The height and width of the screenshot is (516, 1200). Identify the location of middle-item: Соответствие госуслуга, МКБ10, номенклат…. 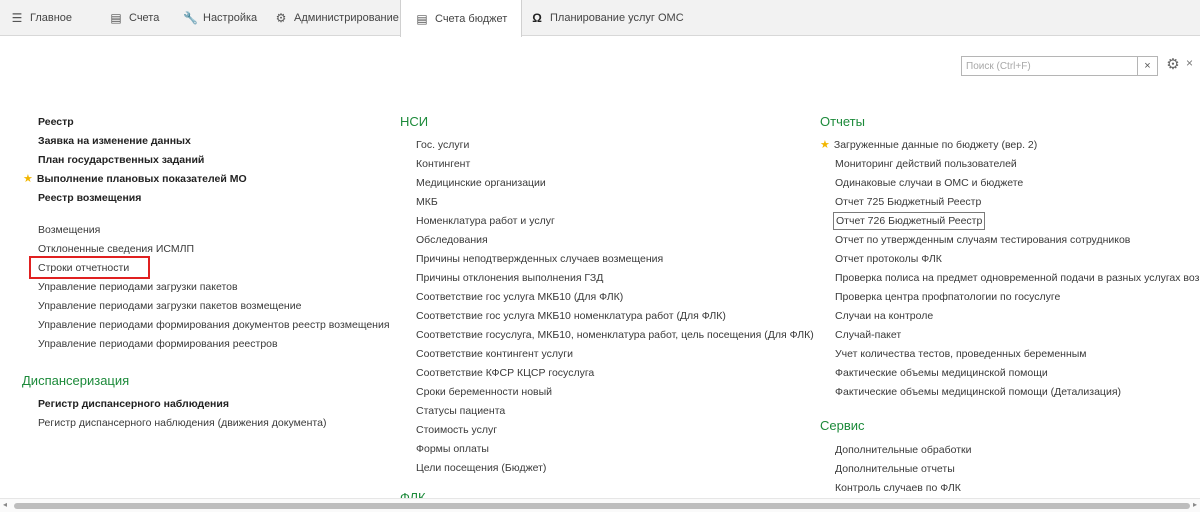
(615, 335).